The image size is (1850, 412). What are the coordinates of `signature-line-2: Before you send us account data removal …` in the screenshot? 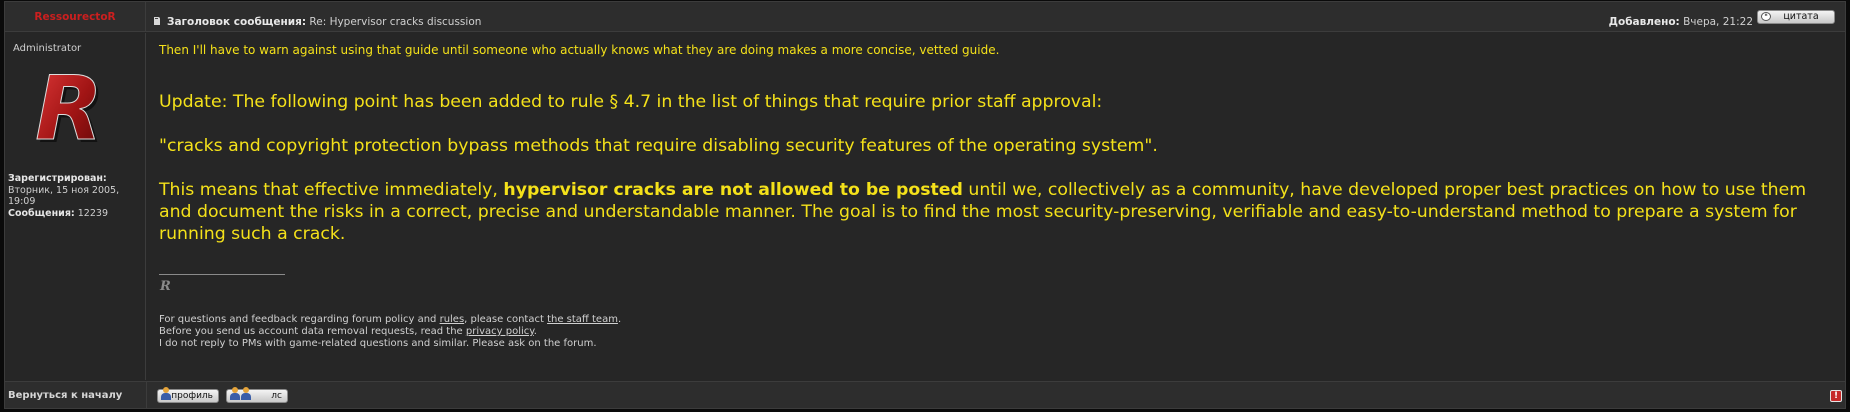 It's located at (390, 332).